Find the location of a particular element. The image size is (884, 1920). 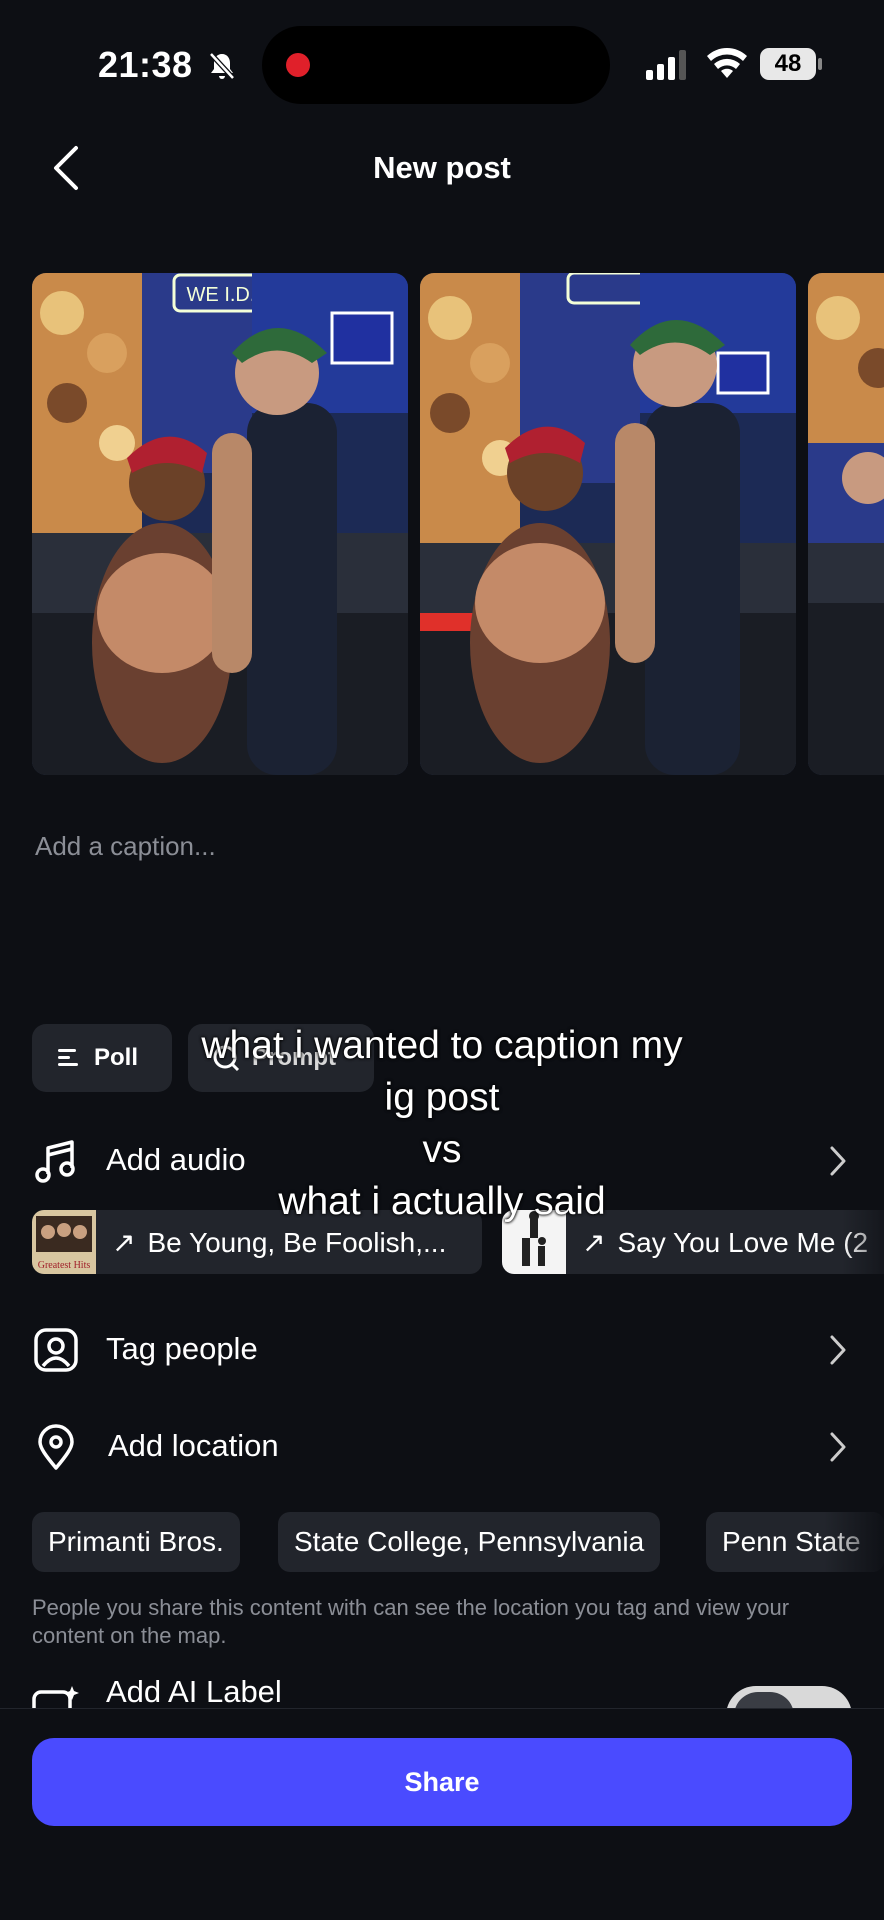

tag-people-label: Tag people is located at coordinates (182, 1349).